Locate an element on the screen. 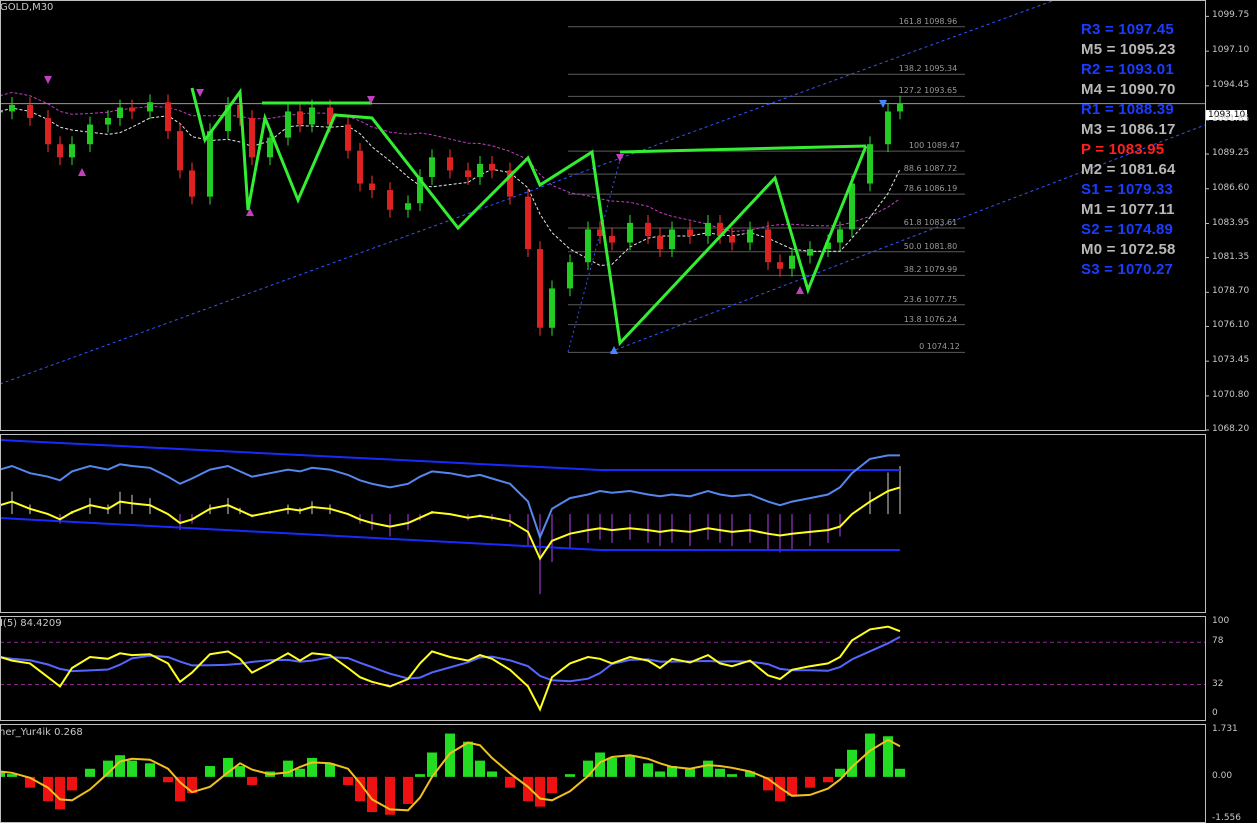 The image size is (1257, 823). price-tick-label: 1081.35 is located at coordinates (1231, 256).